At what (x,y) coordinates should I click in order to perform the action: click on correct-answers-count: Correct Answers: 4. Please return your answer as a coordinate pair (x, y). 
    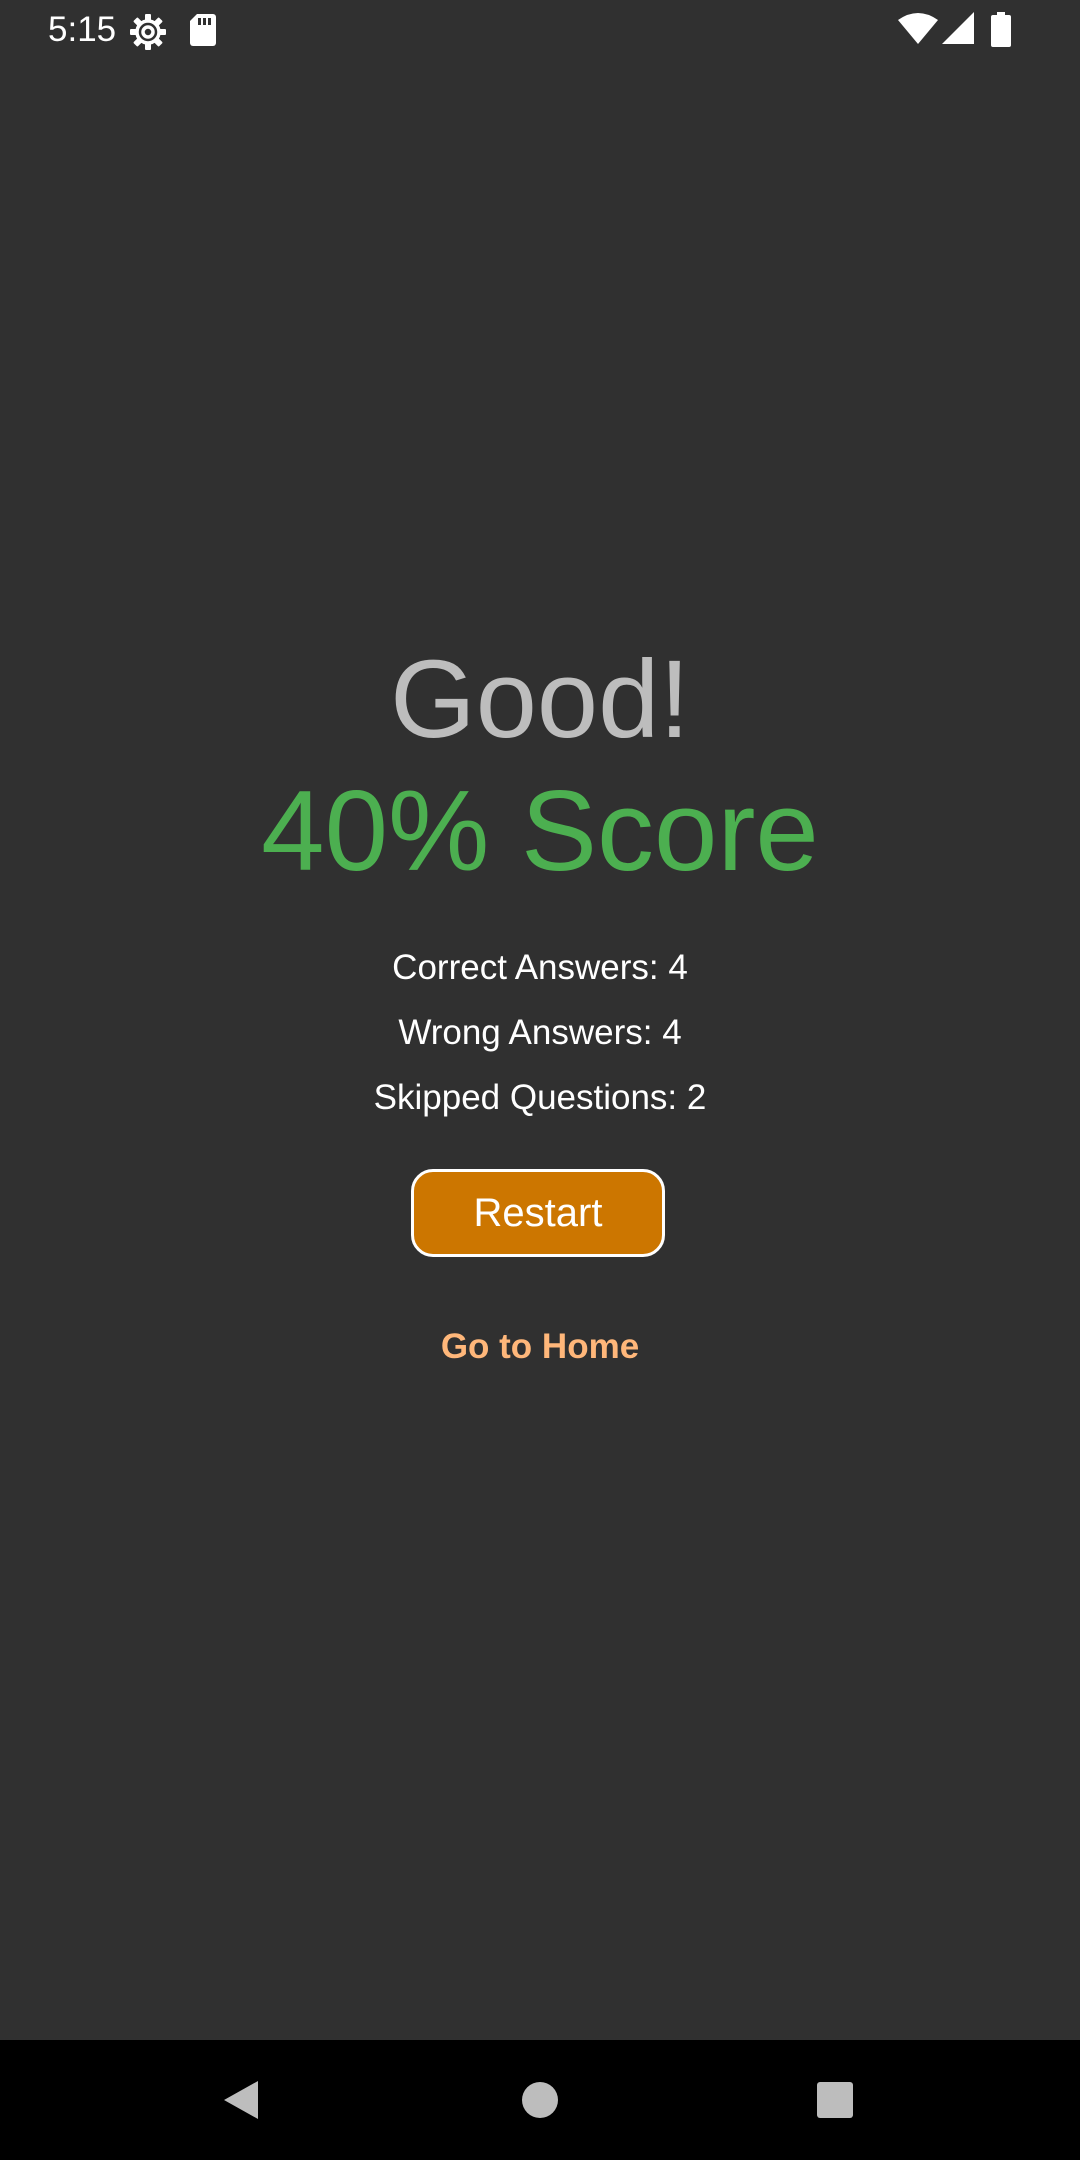
    Looking at the image, I should click on (540, 967).